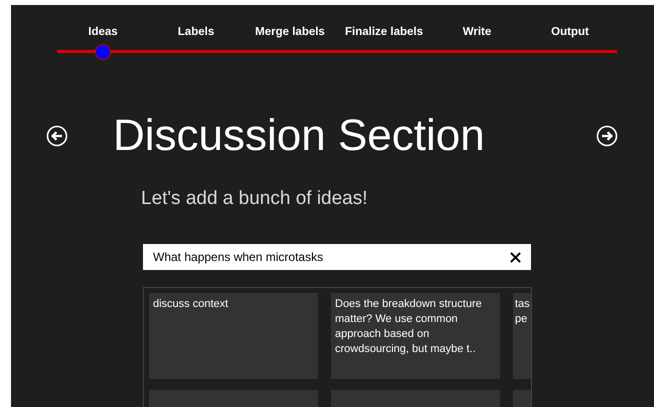  I want to click on step-tab: Ideas, so click(103, 32).